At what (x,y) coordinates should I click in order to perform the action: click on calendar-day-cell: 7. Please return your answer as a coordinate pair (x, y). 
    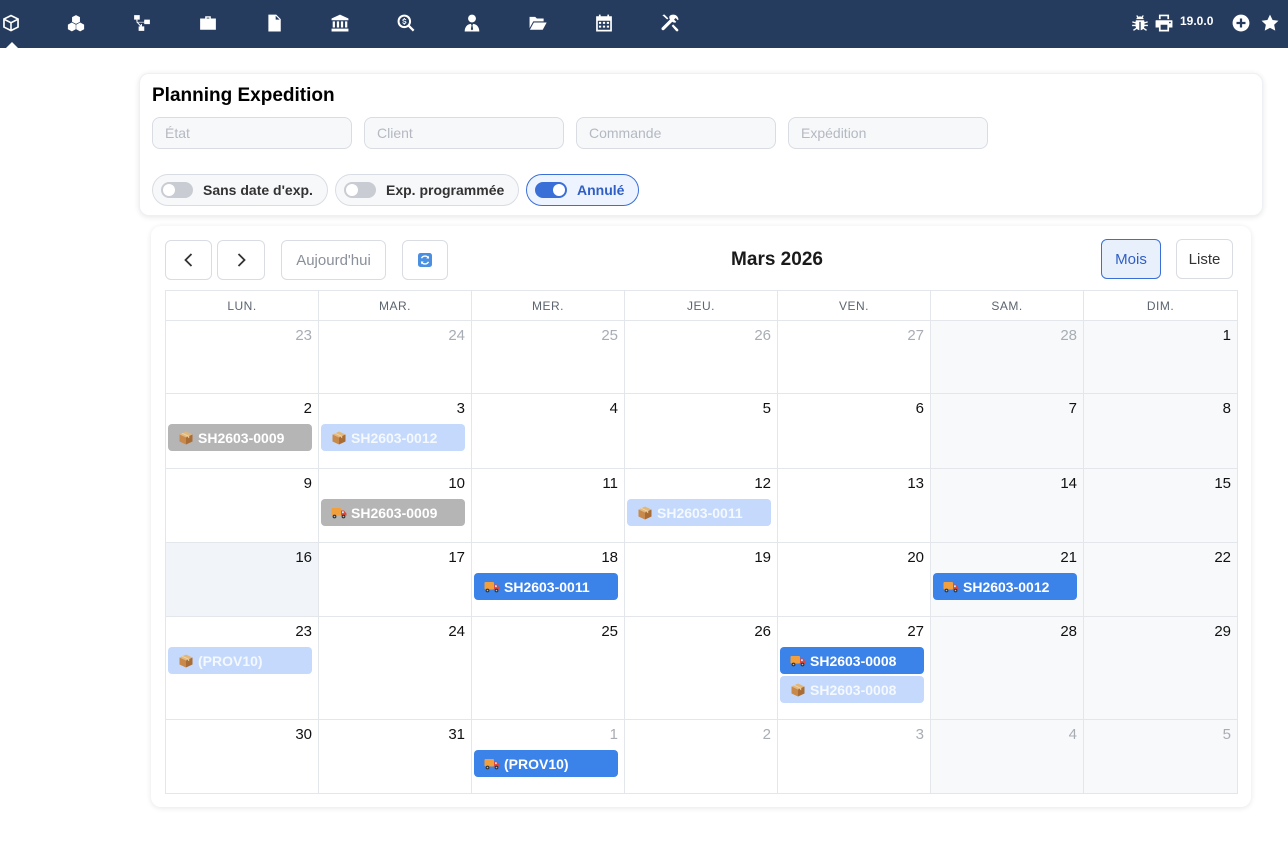
    Looking at the image, I should click on (1007, 431).